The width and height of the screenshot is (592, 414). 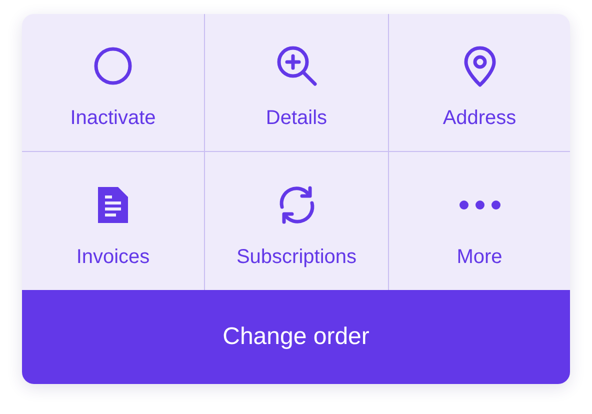 I want to click on document-icon, so click(x=113, y=204).